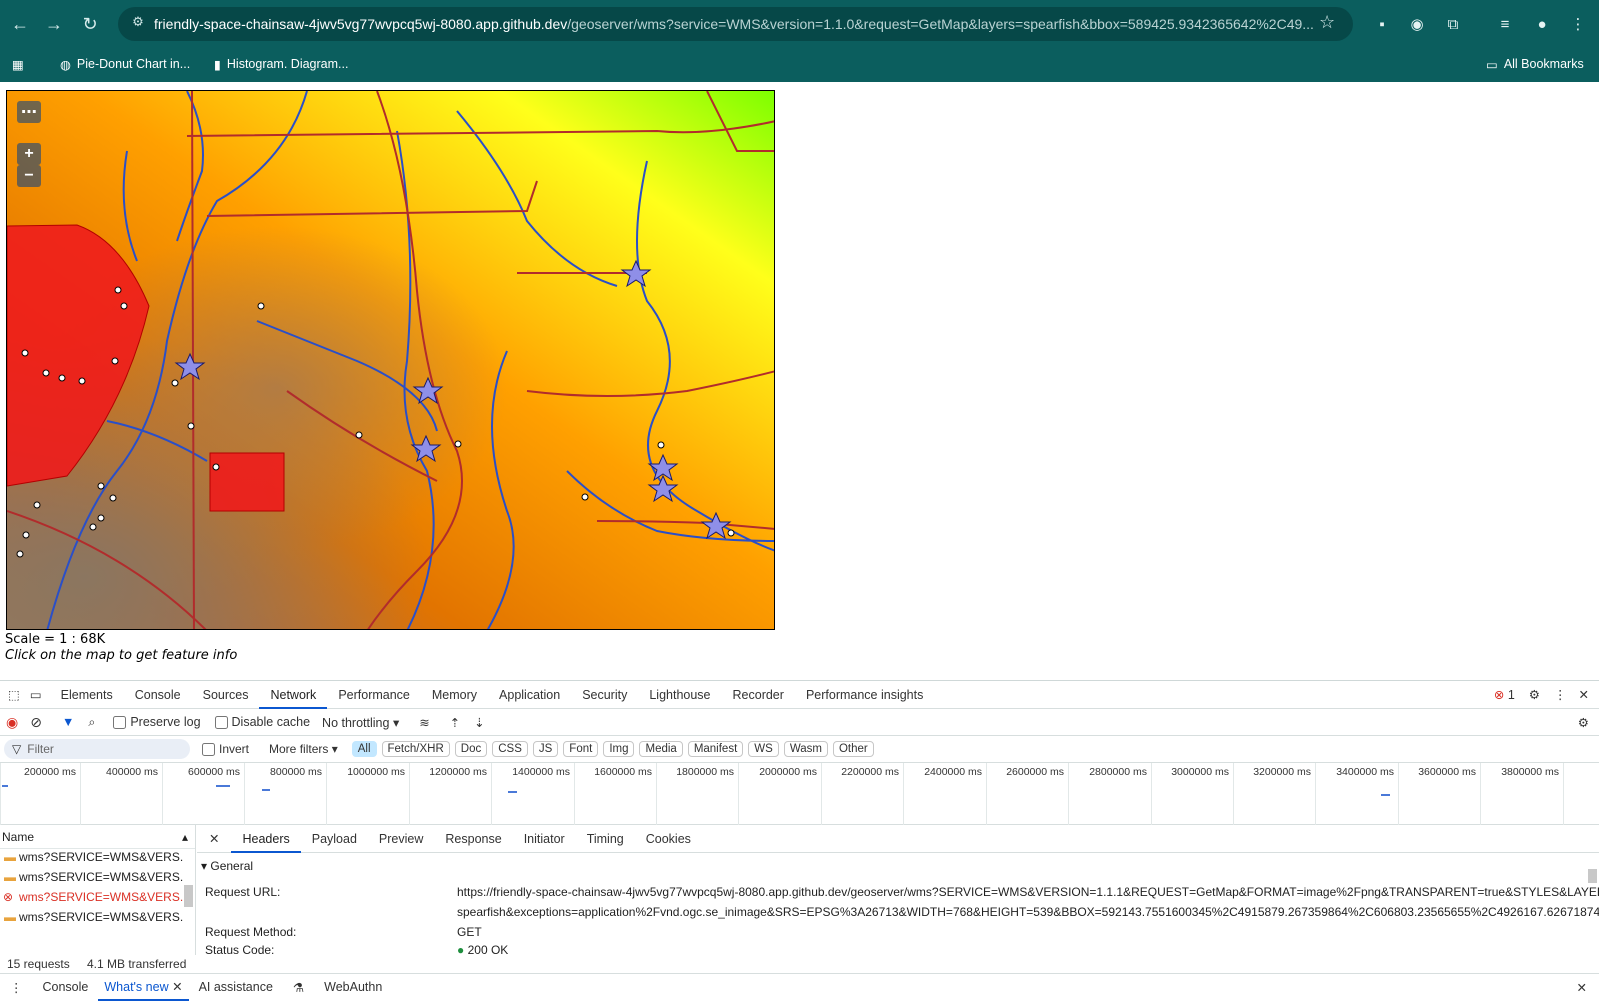  I want to click on profile-icon: ●, so click(1542, 24).